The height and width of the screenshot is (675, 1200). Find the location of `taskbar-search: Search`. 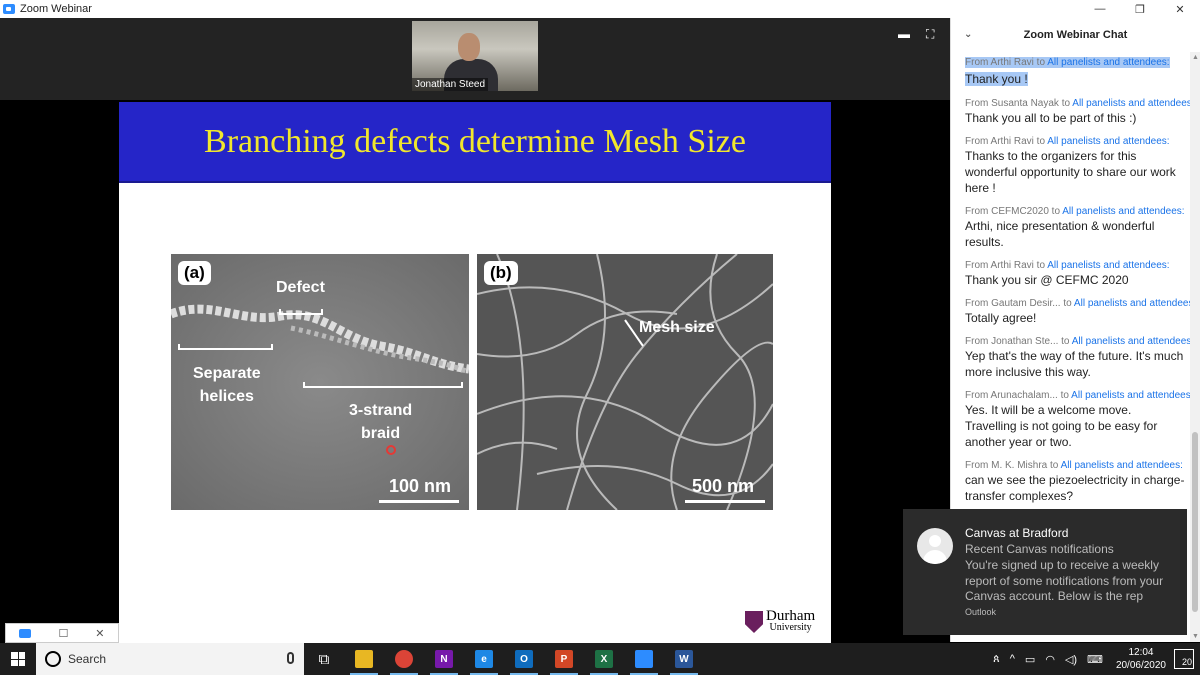

taskbar-search: Search is located at coordinates (170, 659).